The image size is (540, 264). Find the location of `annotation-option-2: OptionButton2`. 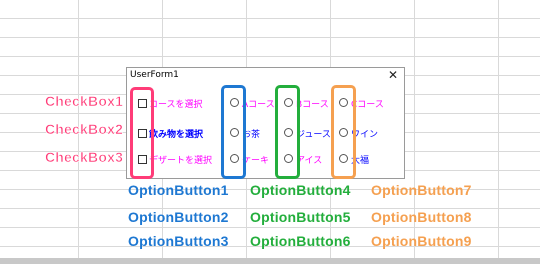

annotation-option-2: OptionButton2 is located at coordinates (178, 217).